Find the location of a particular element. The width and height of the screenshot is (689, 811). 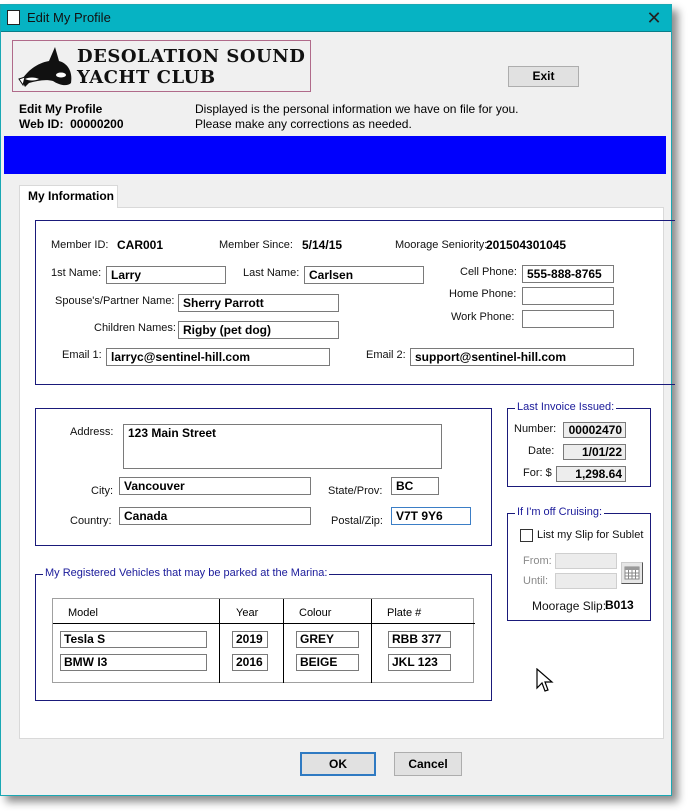

invoice-date-label: Date: is located at coordinates (541, 451).